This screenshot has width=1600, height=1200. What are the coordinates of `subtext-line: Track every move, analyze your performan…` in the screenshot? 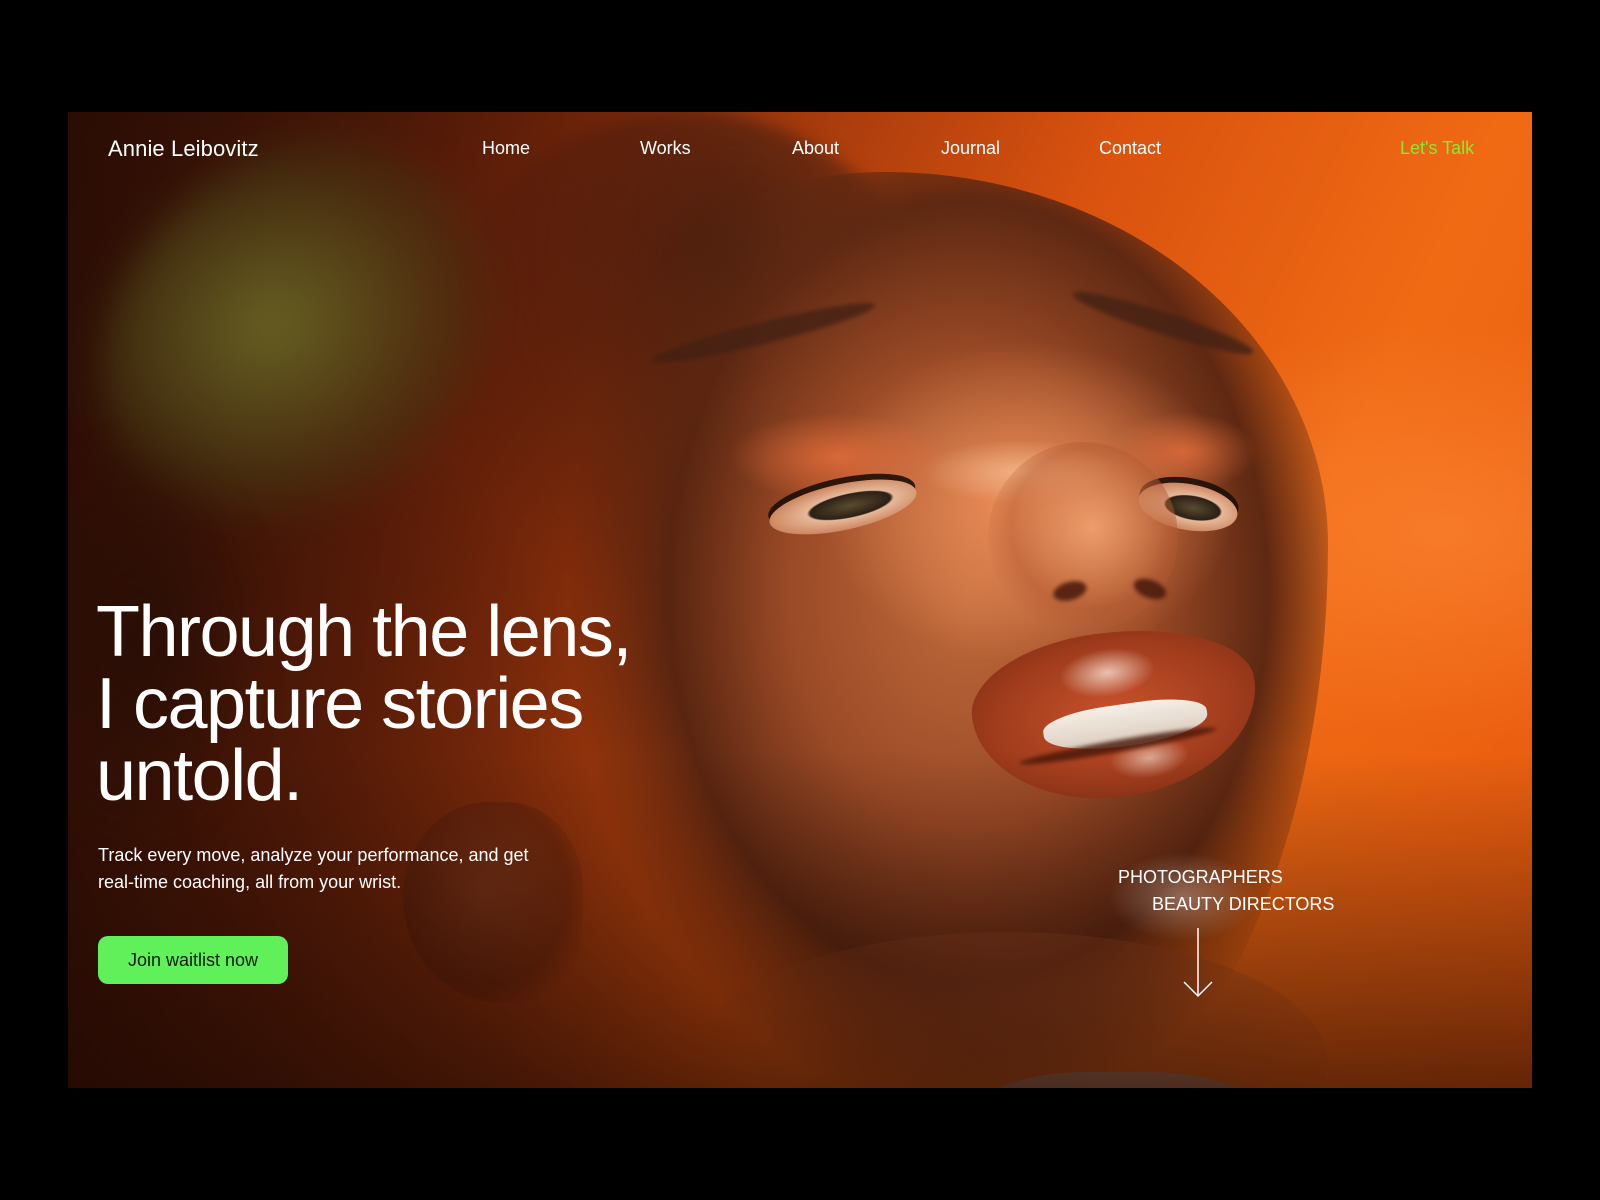 It's located at (313, 855).